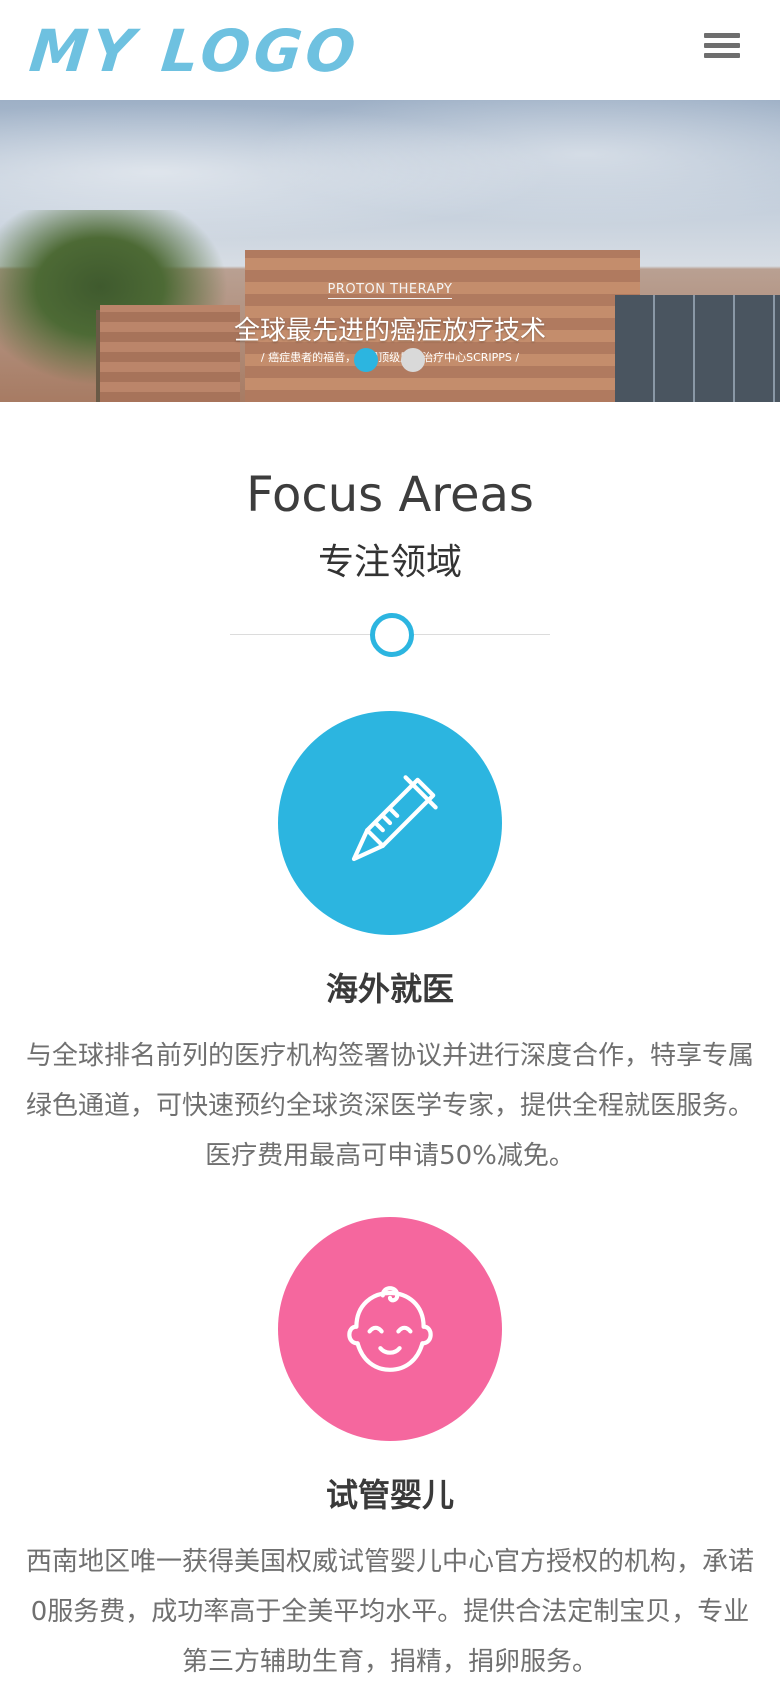 The image size is (780, 1688). What do you see at coordinates (390, 495) in the screenshot?
I see `section-title: Focus Areas` at bounding box center [390, 495].